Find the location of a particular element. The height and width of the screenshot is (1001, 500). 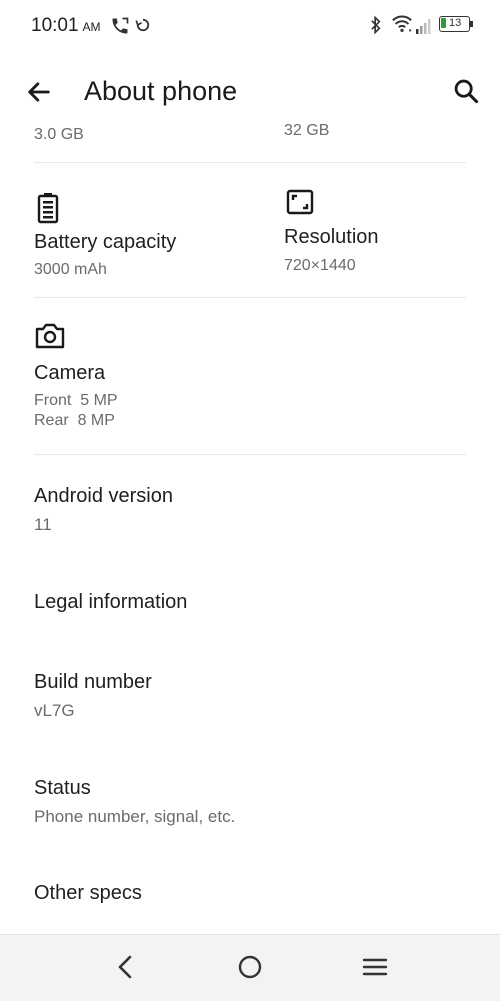

call-icon is located at coordinates (120, 25).